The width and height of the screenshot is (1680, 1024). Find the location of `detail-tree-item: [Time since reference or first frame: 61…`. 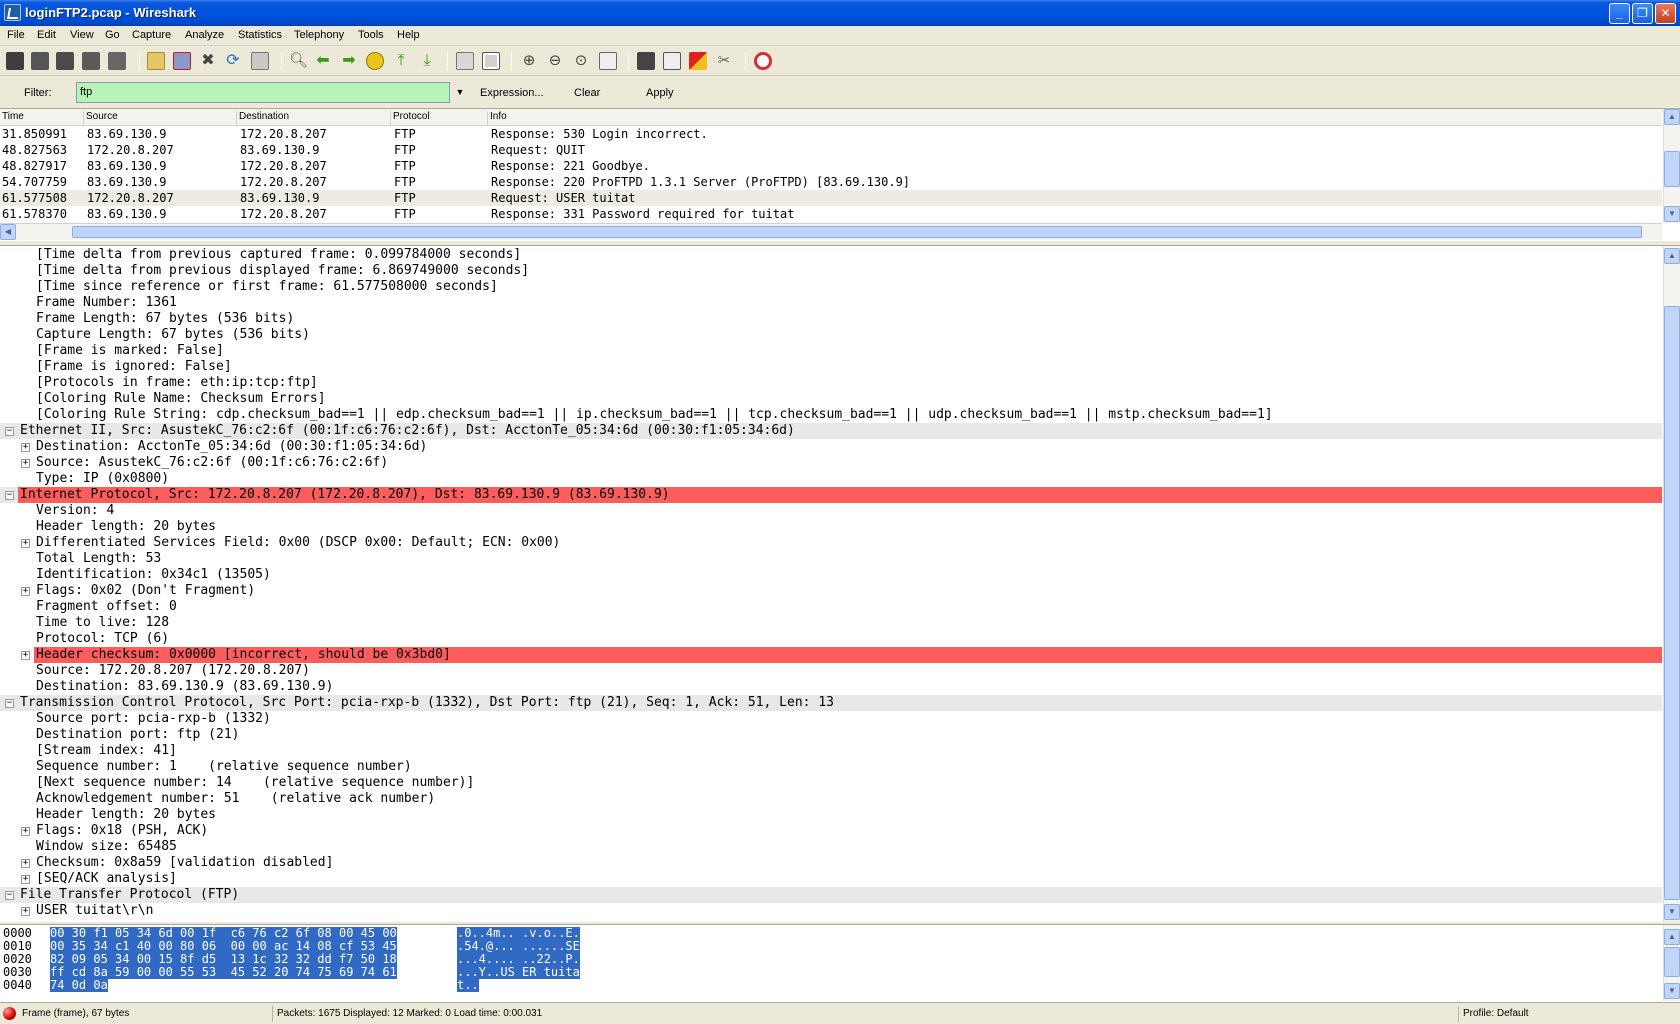

detail-tree-item: [Time since reference or first frame: 61… is located at coordinates (831, 287).